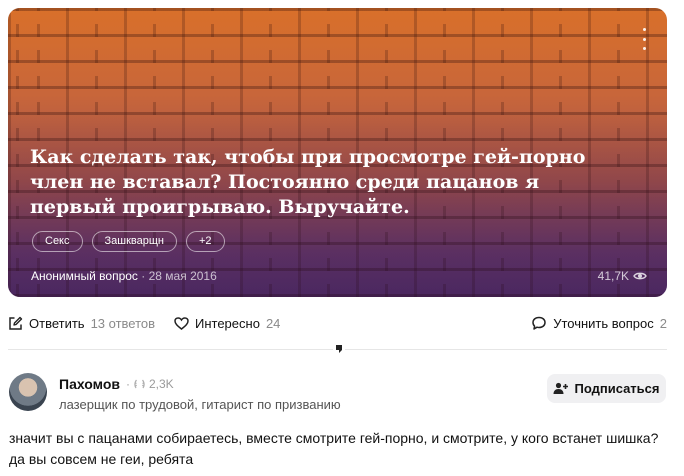  I want to click on tag-more: +2, so click(205, 241).